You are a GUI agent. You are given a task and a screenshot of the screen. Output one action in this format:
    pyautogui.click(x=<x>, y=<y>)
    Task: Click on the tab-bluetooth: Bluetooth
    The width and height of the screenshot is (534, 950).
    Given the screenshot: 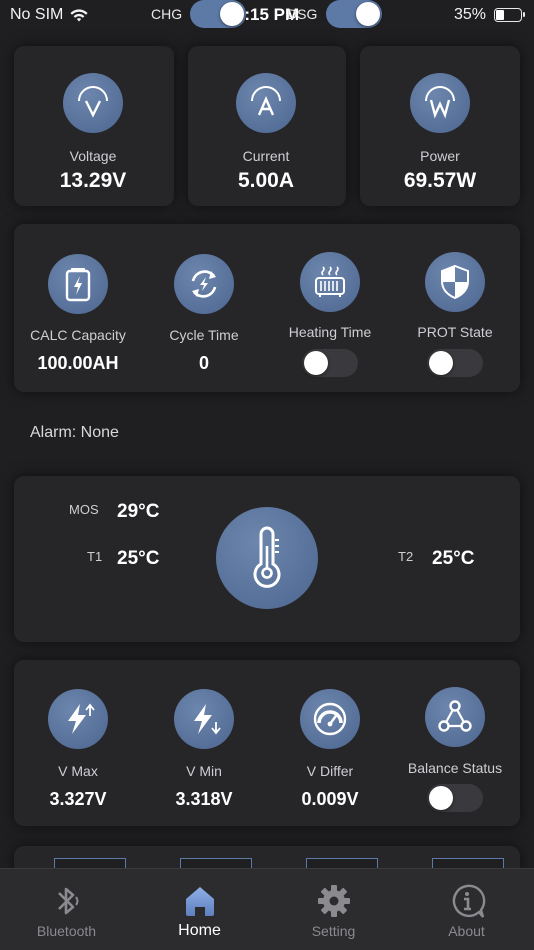 What is the action you would take?
    pyautogui.click(x=66, y=909)
    